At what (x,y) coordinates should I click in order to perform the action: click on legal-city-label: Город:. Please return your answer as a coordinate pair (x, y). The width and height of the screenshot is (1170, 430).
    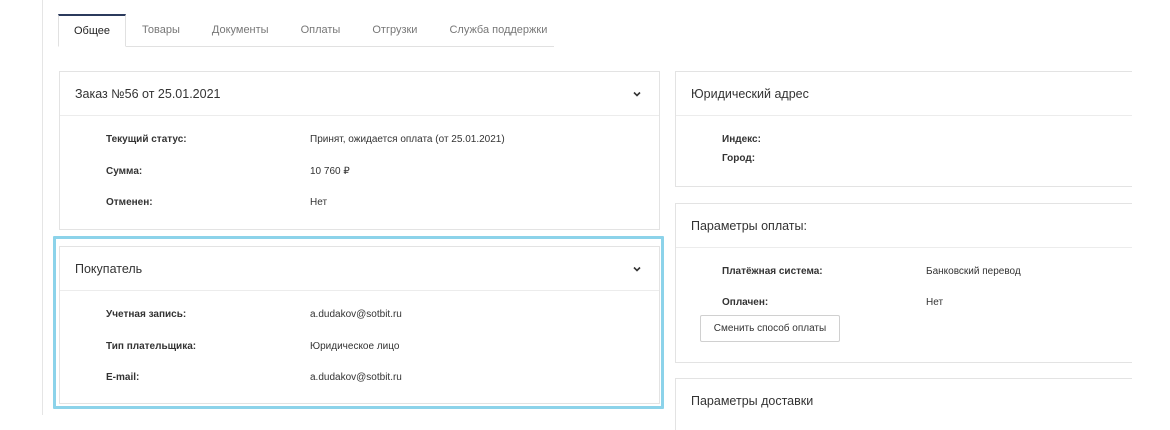
    Looking at the image, I should click on (739, 158).